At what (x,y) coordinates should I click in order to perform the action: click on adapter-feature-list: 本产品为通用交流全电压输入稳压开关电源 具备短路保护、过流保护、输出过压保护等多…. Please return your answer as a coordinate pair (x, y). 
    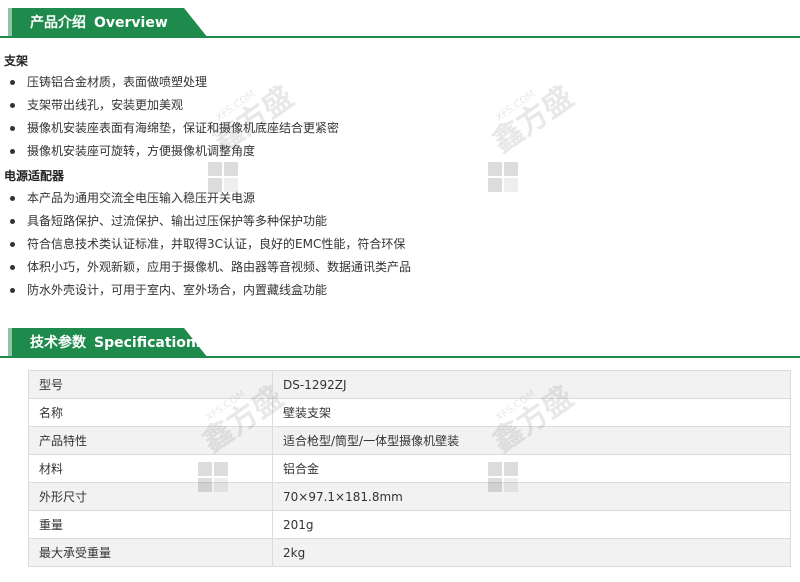
    Looking at the image, I should click on (205, 244).